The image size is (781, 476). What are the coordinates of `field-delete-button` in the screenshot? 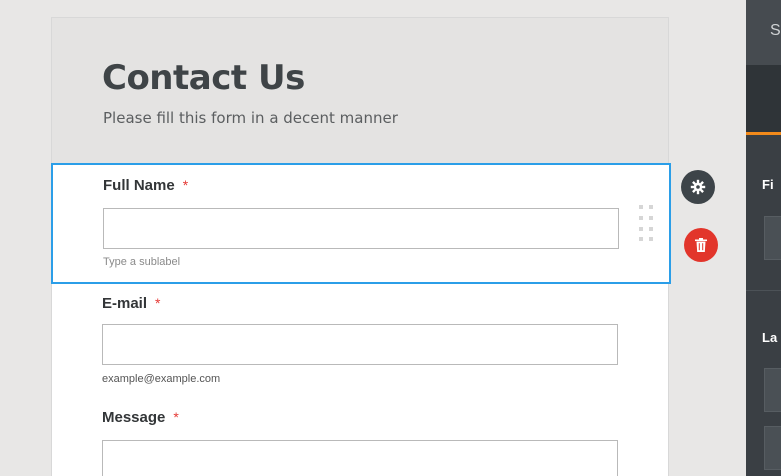 It's located at (701, 245).